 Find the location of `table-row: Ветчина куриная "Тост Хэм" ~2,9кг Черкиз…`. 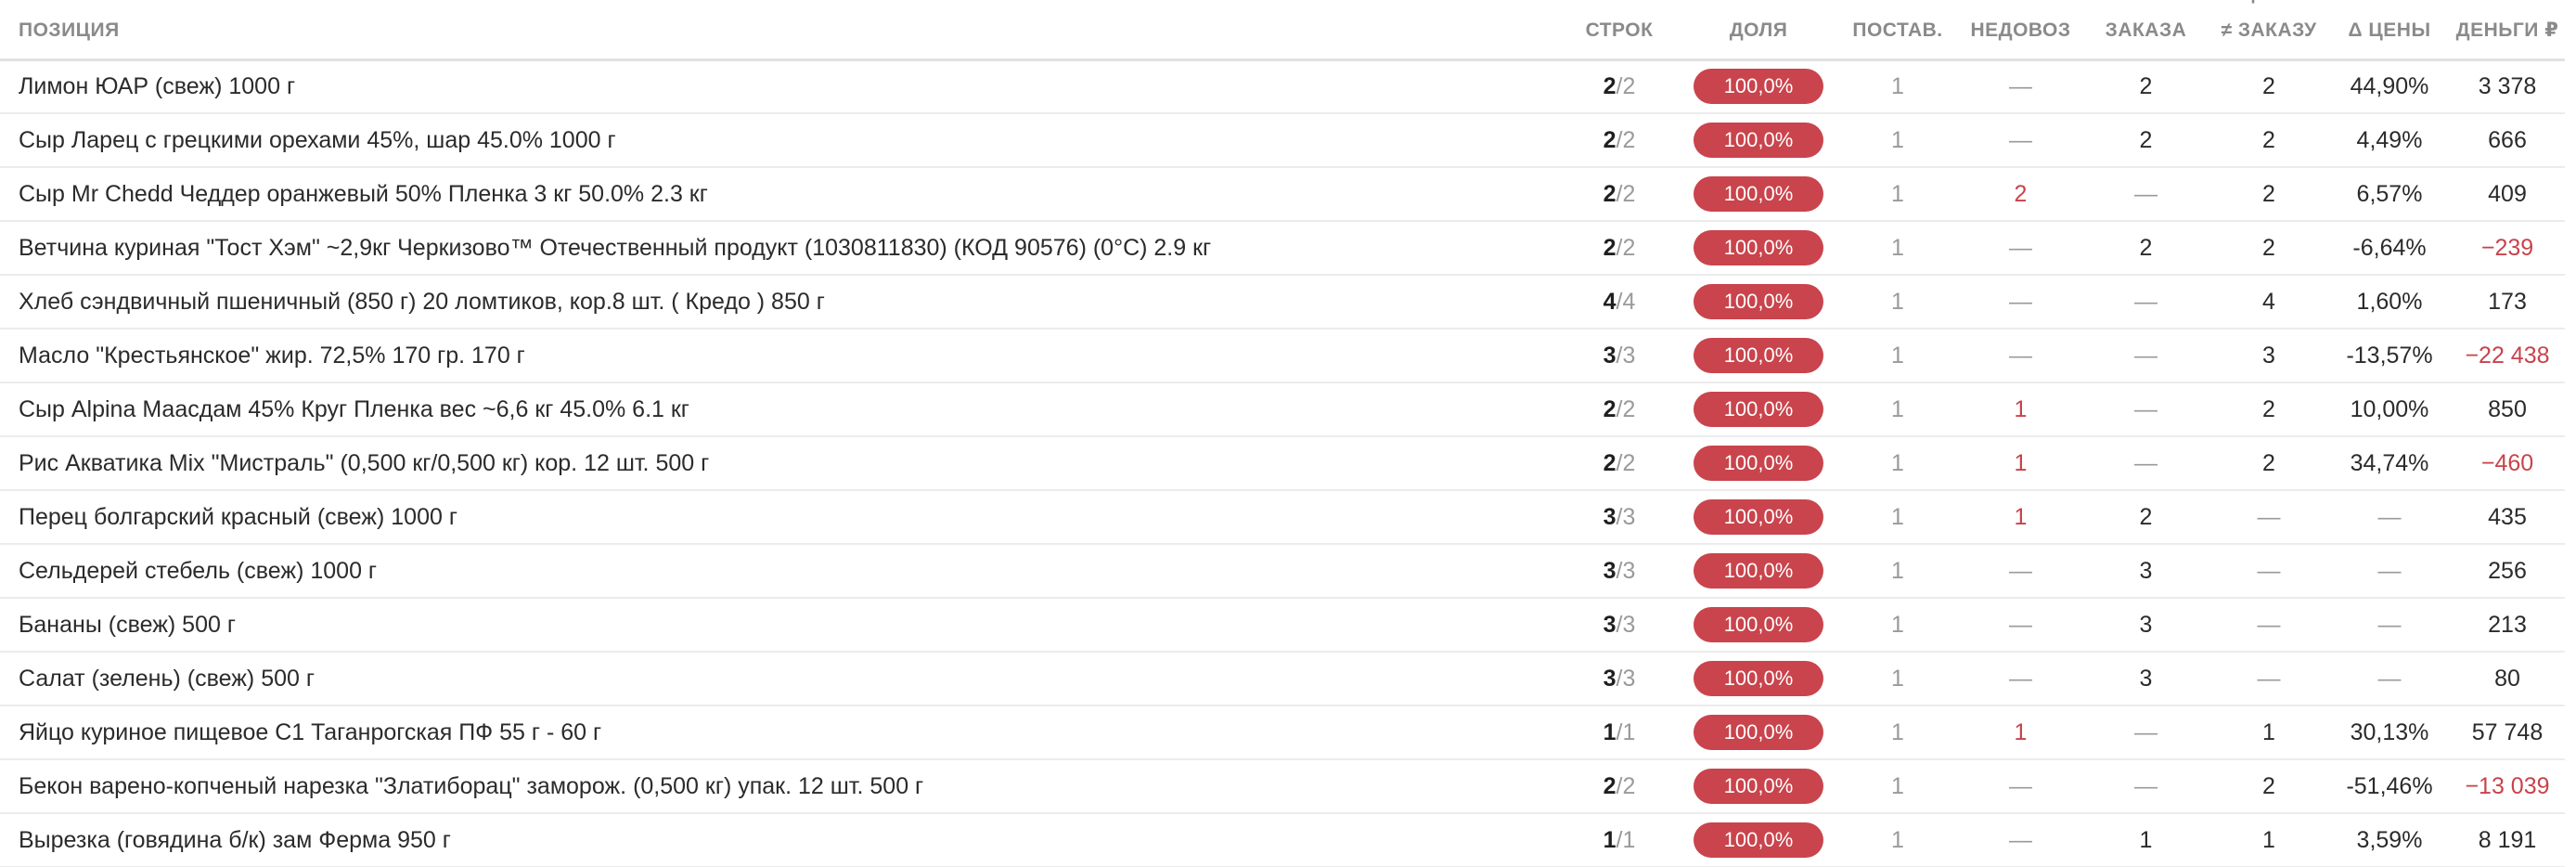

table-row: Ветчина куриная "Тост Хэм" ~2,9кг Черкиз… is located at coordinates (1282, 248).